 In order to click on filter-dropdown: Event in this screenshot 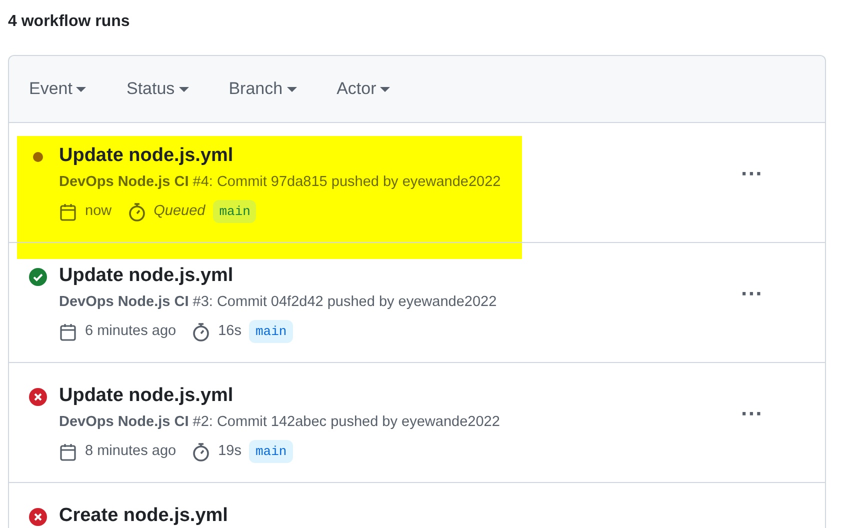, I will do `click(62, 89)`.